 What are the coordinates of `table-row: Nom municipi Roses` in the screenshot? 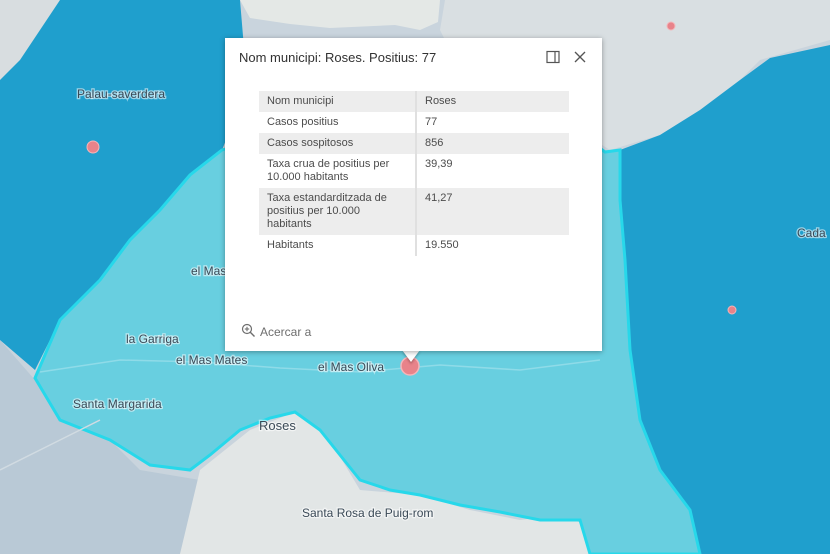 It's located at (414, 101).